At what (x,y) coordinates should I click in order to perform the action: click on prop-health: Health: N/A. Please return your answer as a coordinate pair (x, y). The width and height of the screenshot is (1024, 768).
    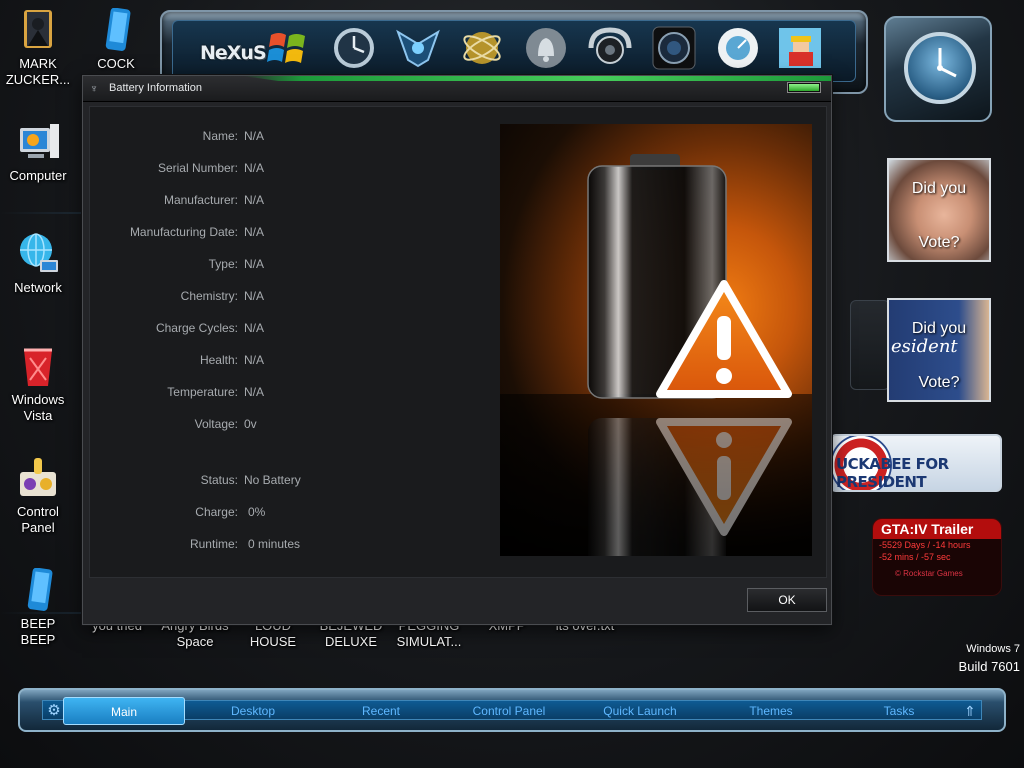
    Looking at the image, I should click on (232, 360).